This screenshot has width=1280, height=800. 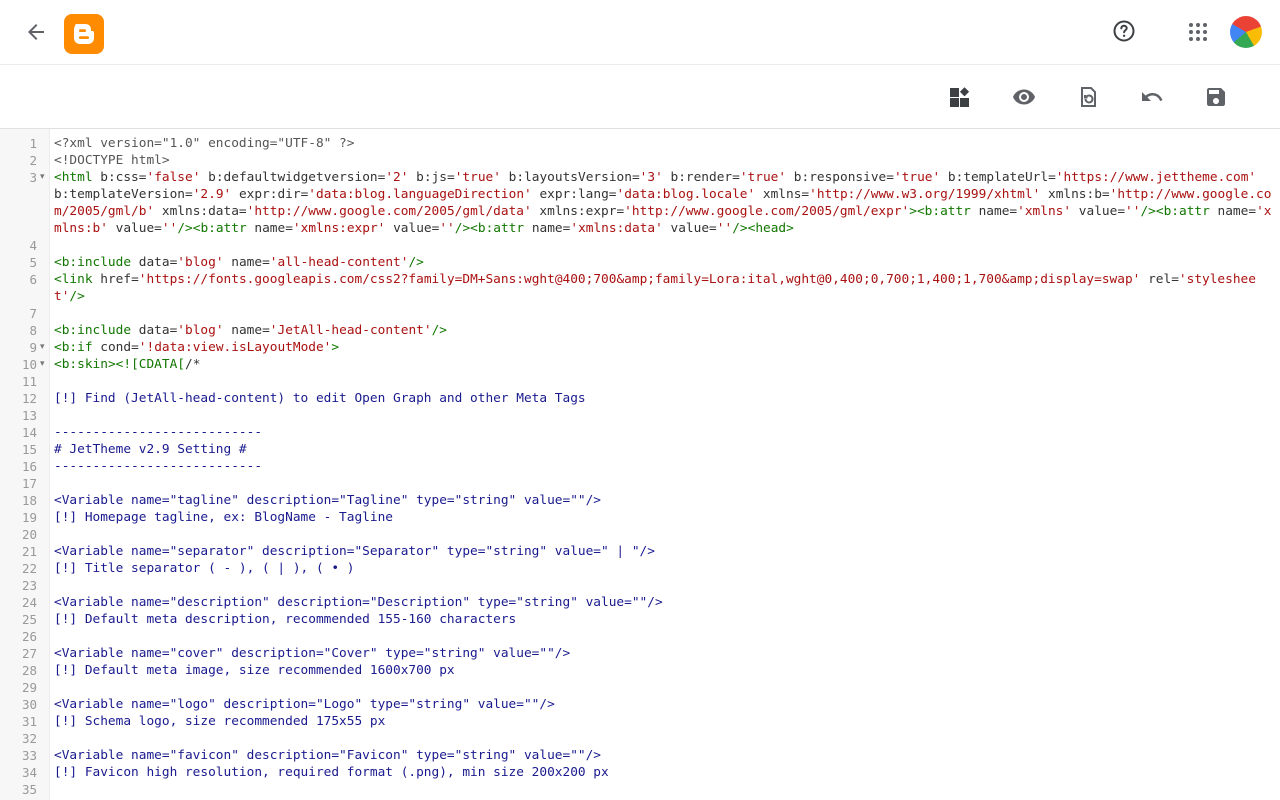 What do you see at coordinates (29, 670) in the screenshot?
I see `line-number: 28` at bounding box center [29, 670].